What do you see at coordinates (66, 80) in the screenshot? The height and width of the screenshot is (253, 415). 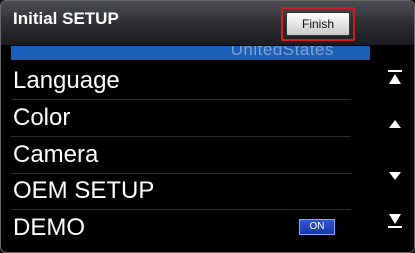 I see `list-item-label: Language` at bounding box center [66, 80].